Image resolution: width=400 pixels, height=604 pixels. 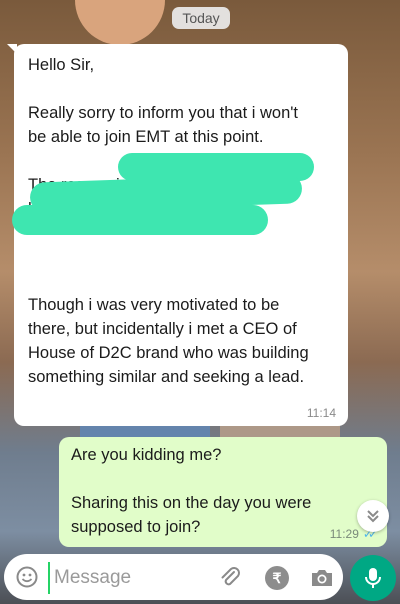 What do you see at coordinates (27, 577) in the screenshot?
I see `emoji-icon` at bounding box center [27, 577].